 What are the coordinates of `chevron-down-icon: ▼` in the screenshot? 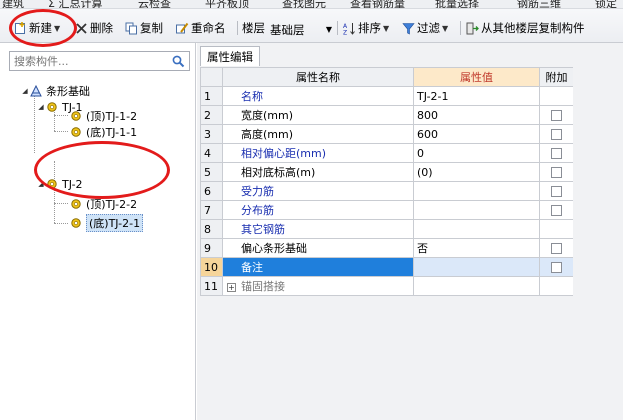 It's located at (445, 28).